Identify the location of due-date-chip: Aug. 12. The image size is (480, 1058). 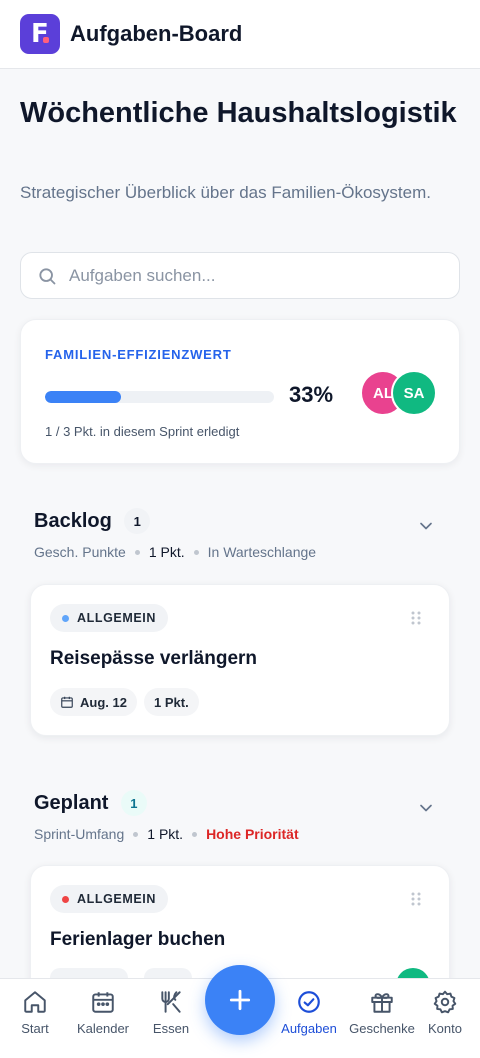
(93, 702).